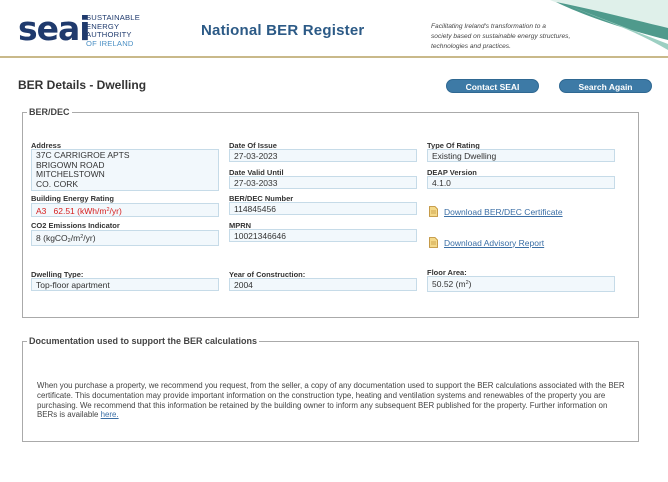 This screenshot has height=482, width=668. I want to click on deap-value: 4.1.0, so click(521, 182).